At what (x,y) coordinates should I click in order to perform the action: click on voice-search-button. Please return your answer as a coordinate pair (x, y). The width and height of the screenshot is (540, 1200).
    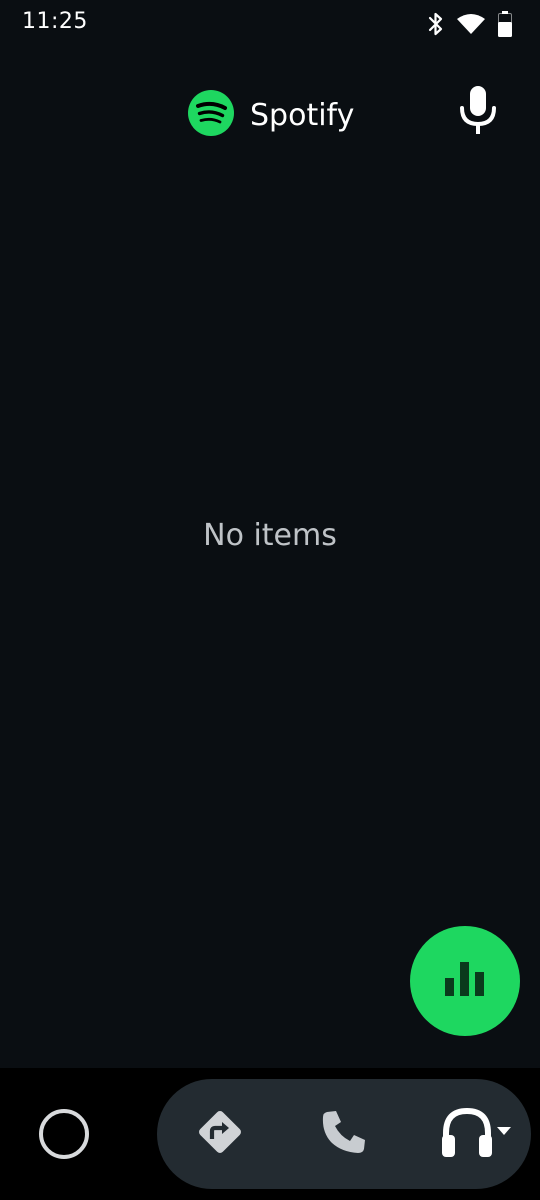
    Looking at the image, I should click on (478, 112).